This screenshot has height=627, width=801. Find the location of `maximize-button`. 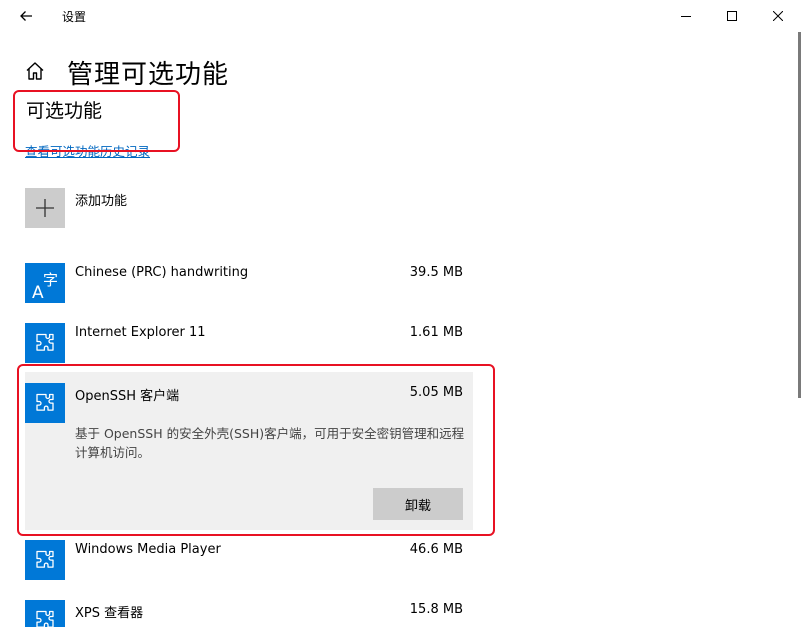

maximize-button is located at coordinates (732, 16).